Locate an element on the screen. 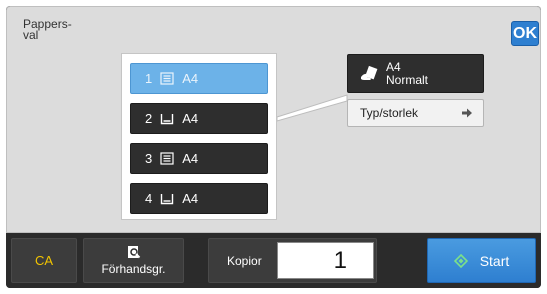  copies-input: 1 is located at coordinates (325, 260).